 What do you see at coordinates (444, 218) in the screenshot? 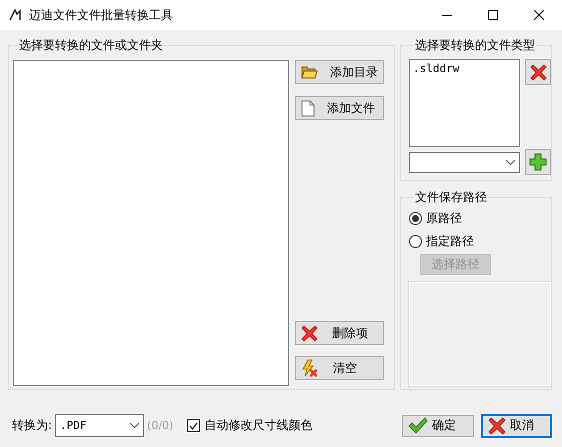
I see `radio-label: 原路径` at bounding box center [444, 218].